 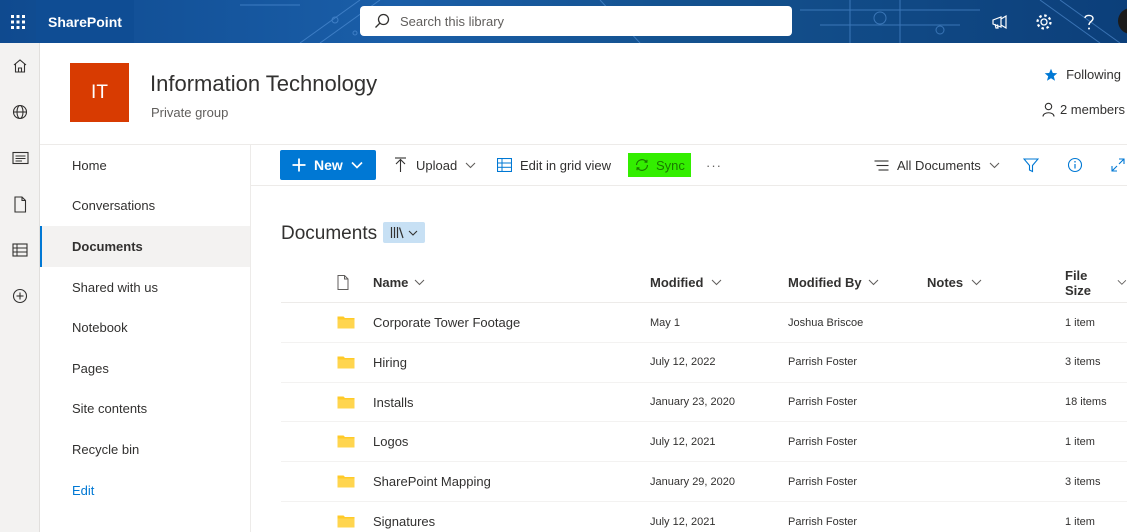 I want to click on row-name: Corporate Tower Footage, so click(x=446, y=322).